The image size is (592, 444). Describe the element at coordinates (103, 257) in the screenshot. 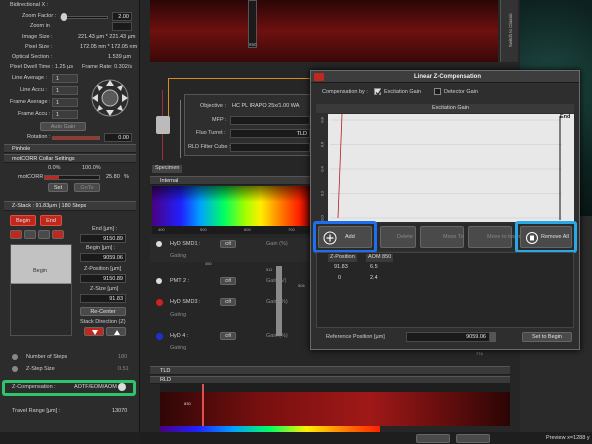

I see `begin-um-field: 9059.06` at that location.